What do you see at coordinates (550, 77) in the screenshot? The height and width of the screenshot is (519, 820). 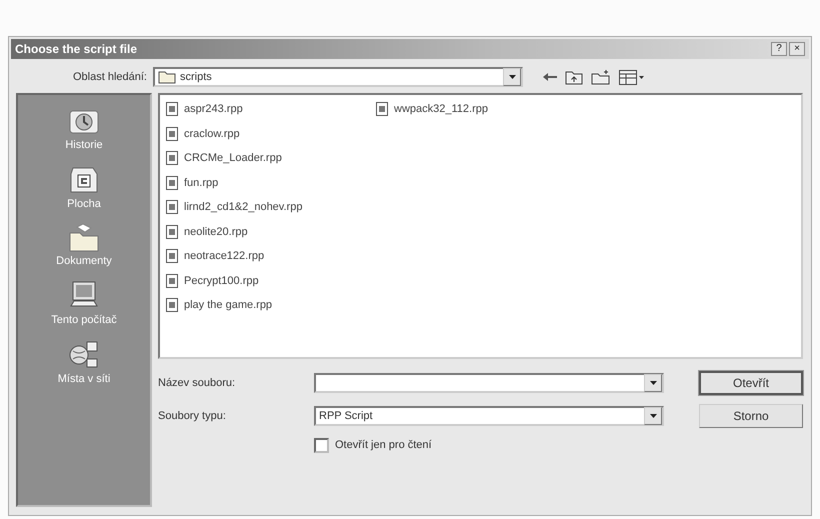 I see `back-arrow-icon` at bounding box center [550, 77].